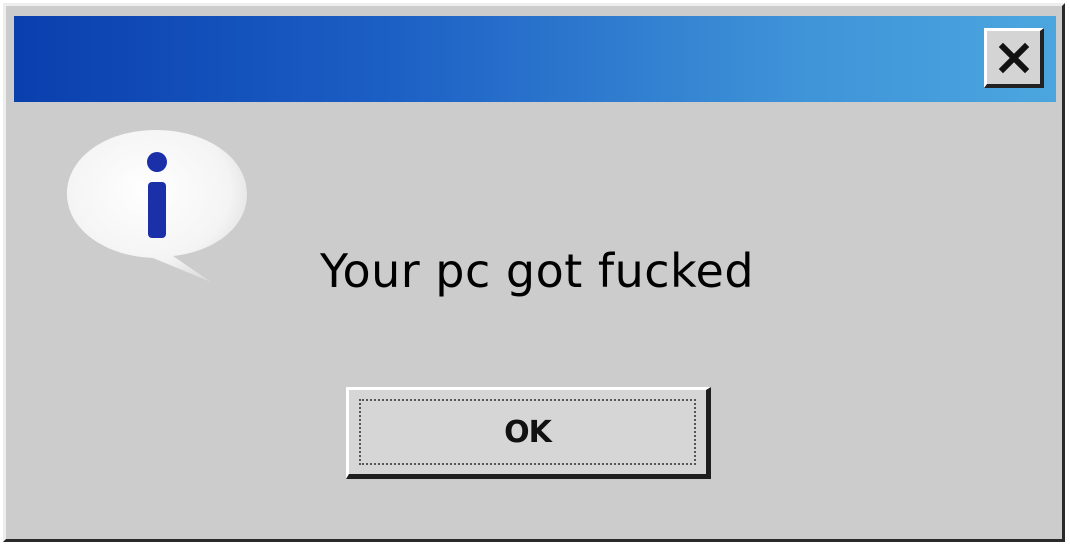  Describe the element at coordinates (537, 271) in the screenshot. I see `dialog-message: Your pc got fucked` at that location.